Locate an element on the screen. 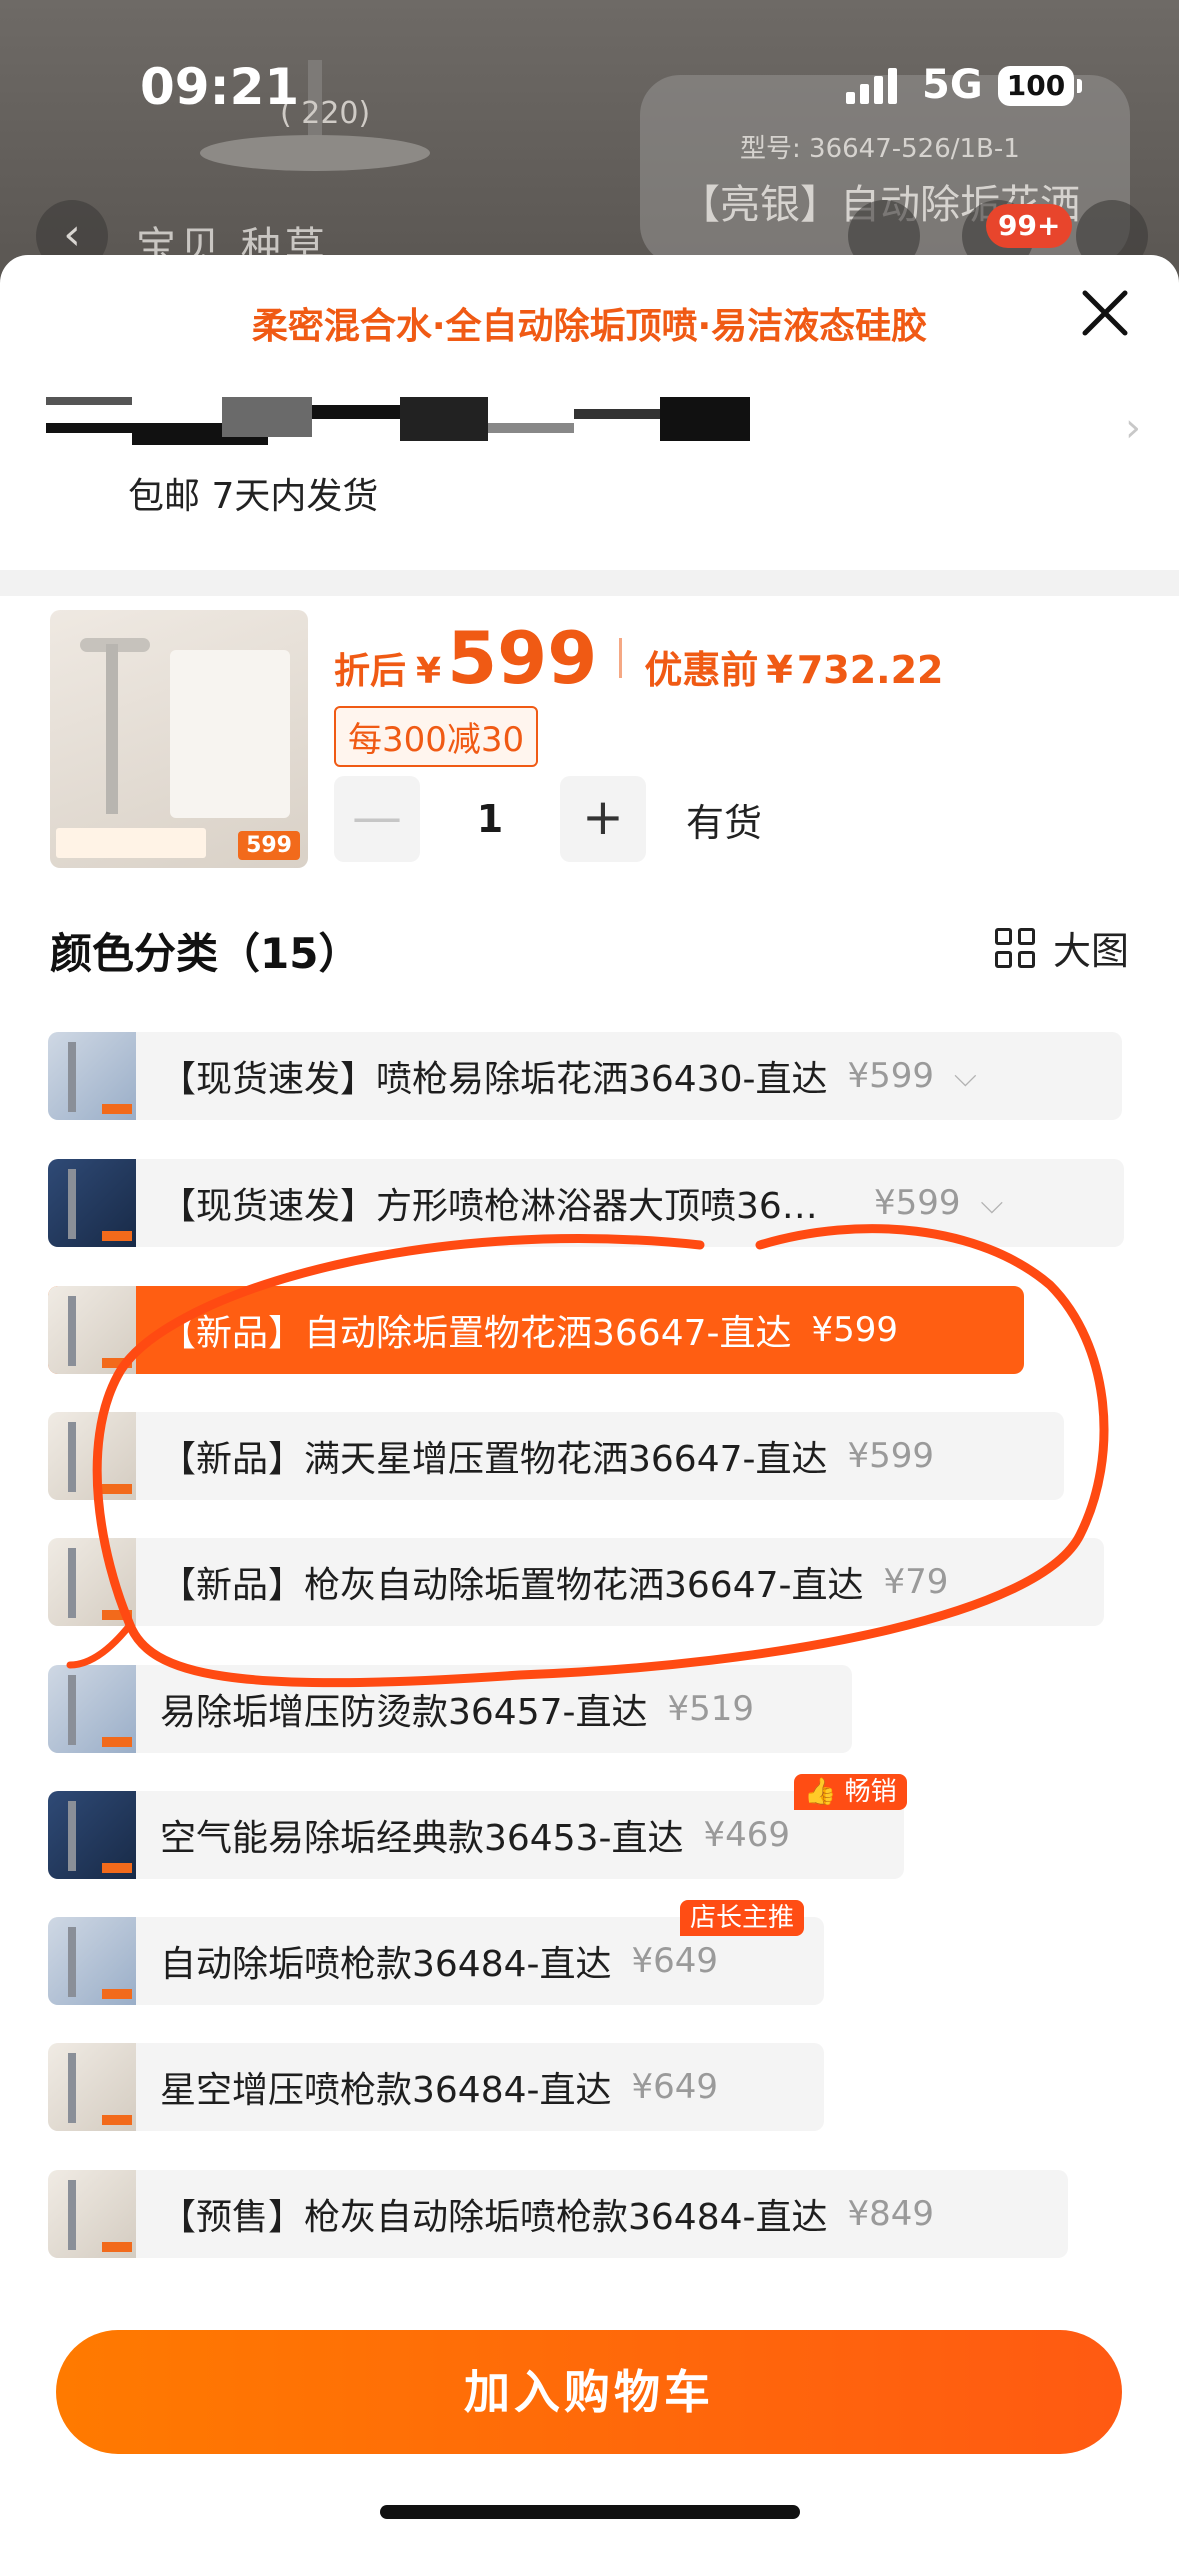  option-price: ¥519 is located at coordinates (711, 1709).